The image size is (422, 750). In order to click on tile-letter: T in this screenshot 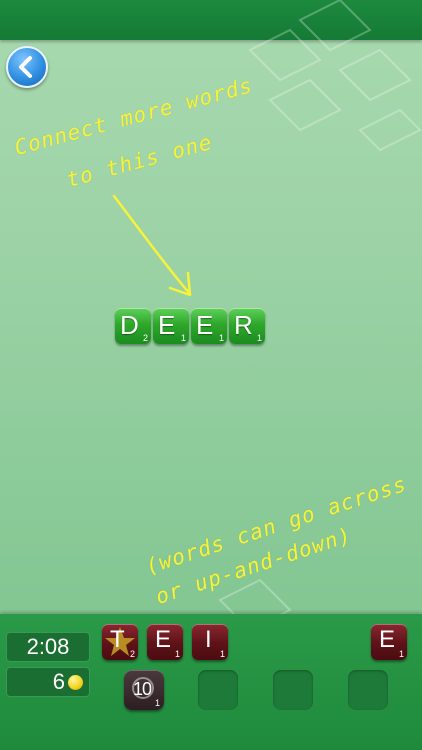, I will do `click(117, 639)`.